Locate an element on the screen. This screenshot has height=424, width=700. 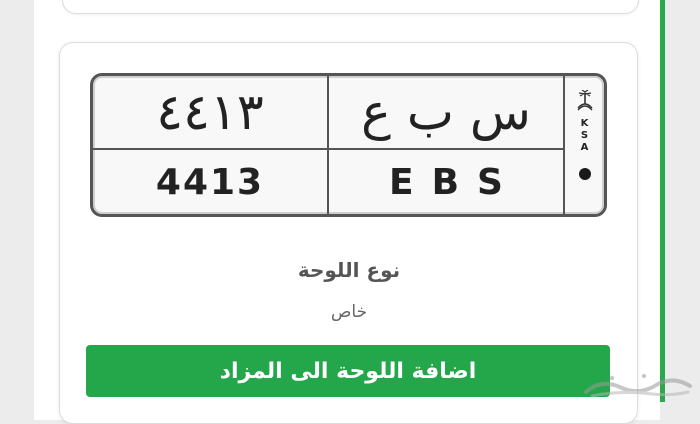
plate-arabic-numbers-cell: ٤٤١٣ is located at coordinates (210, 112).